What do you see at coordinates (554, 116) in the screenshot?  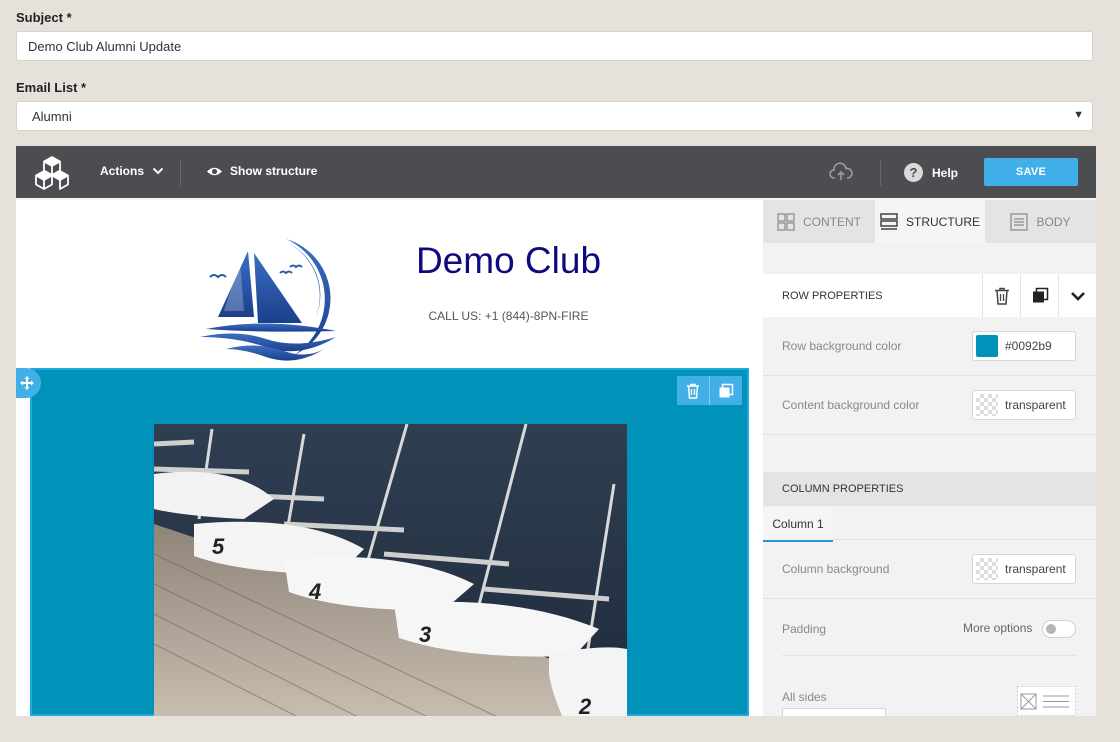 I see `email-list-select: Alumni ▼` at bounding box center [554, 116].